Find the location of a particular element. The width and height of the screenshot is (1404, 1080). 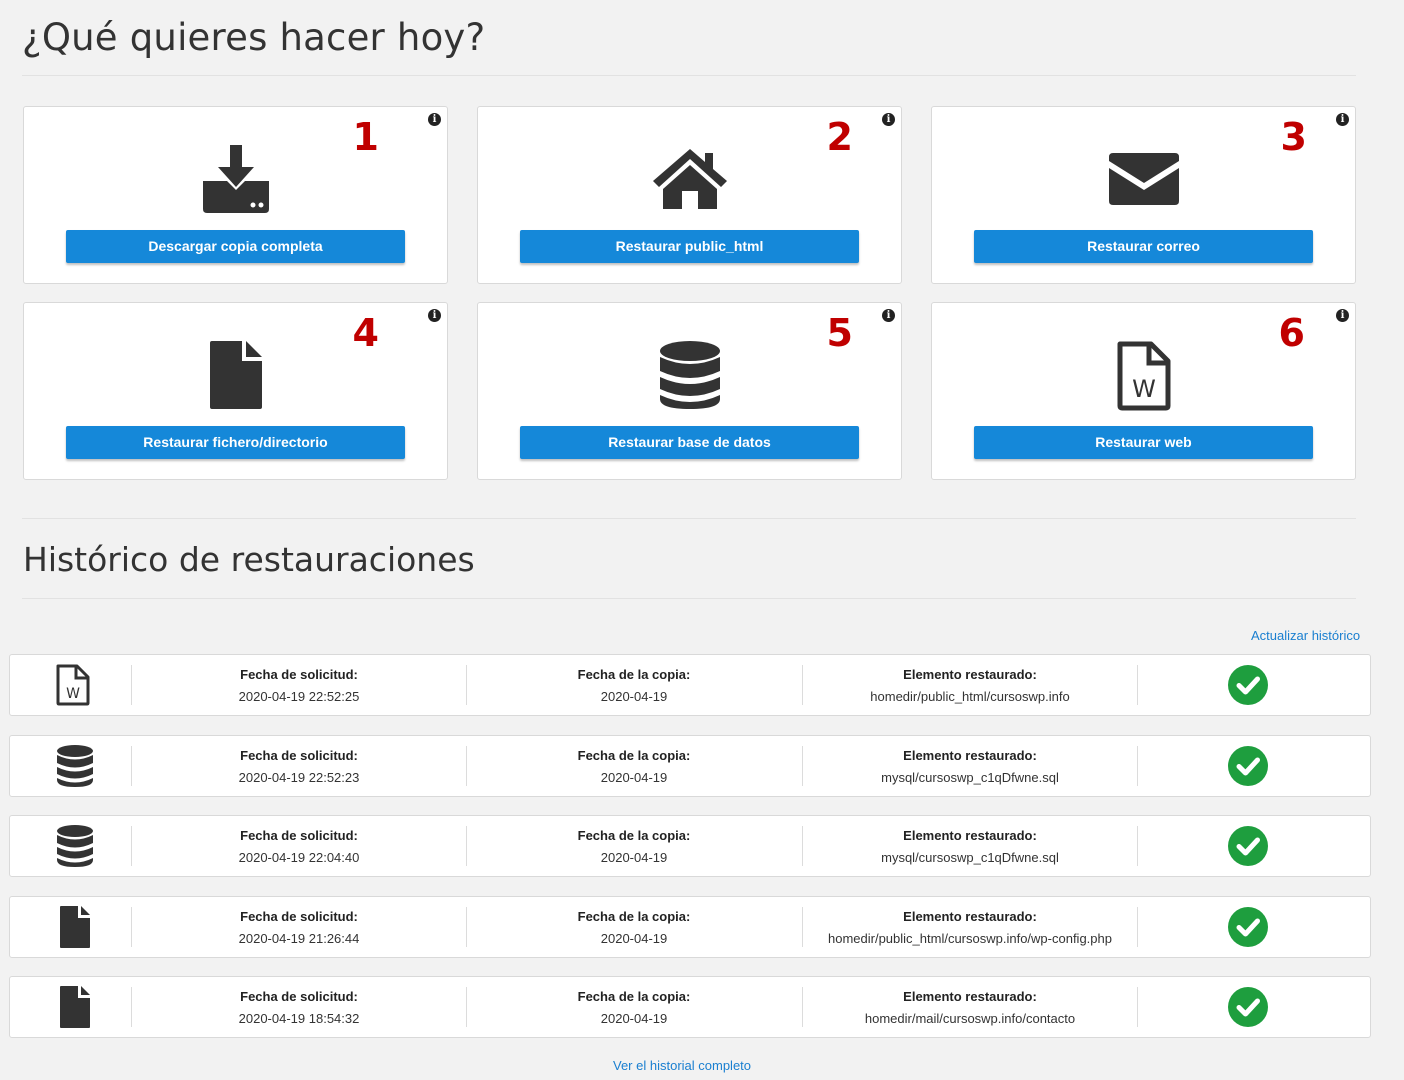

refresh-history-link: Actualizar histórico is located at coordinates (1305, 635).